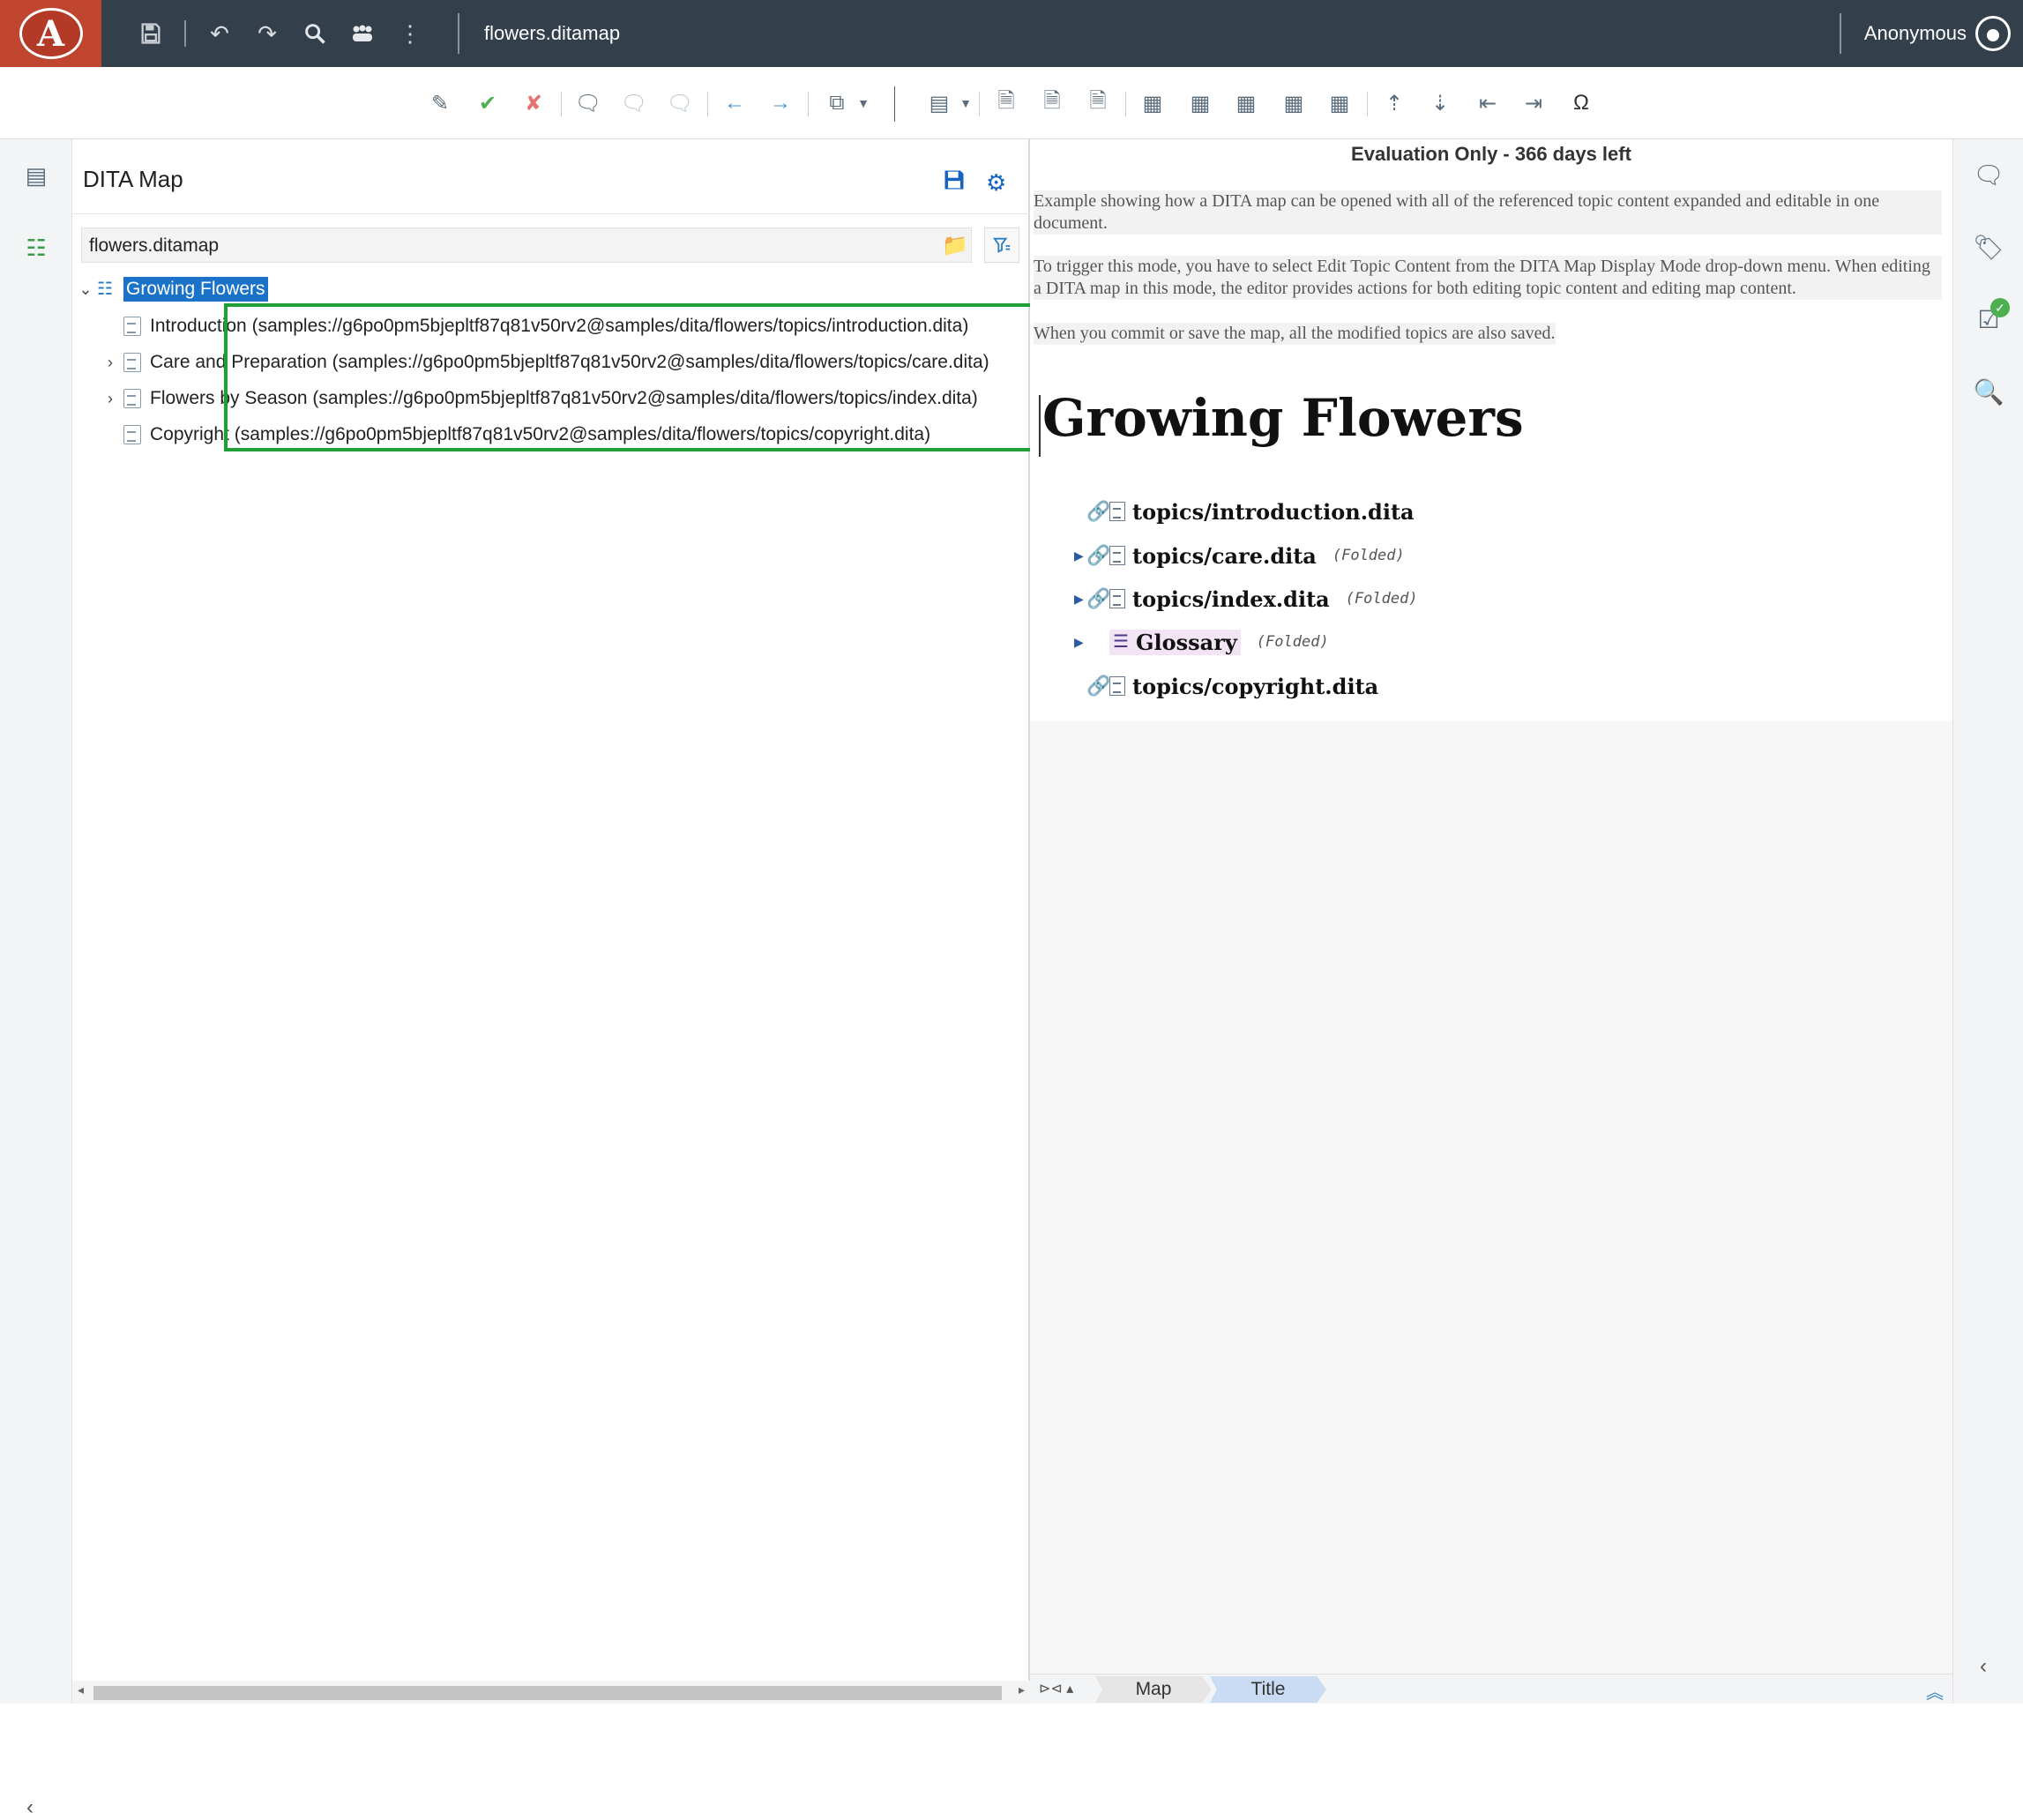 The width and height of the screenshot is (2023, 1820). What do you see at coordinates (81, 1689) in the screenshot?
I see `scroll-left-icon: ◂` at bounding box center [81, 1689].